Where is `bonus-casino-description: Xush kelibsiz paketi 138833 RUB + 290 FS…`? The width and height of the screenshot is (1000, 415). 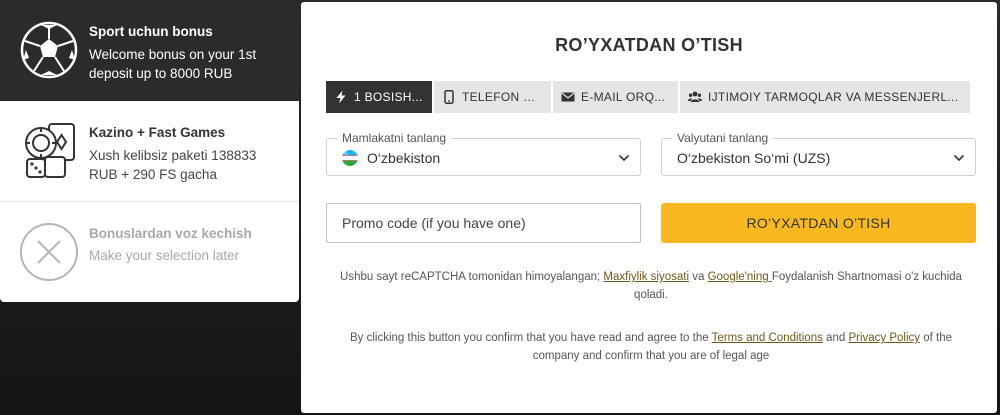
bonus-casino-description: Xush kelibsiz paketi 138833 RUB + 290 FS… is located at coordinates (173, 165).